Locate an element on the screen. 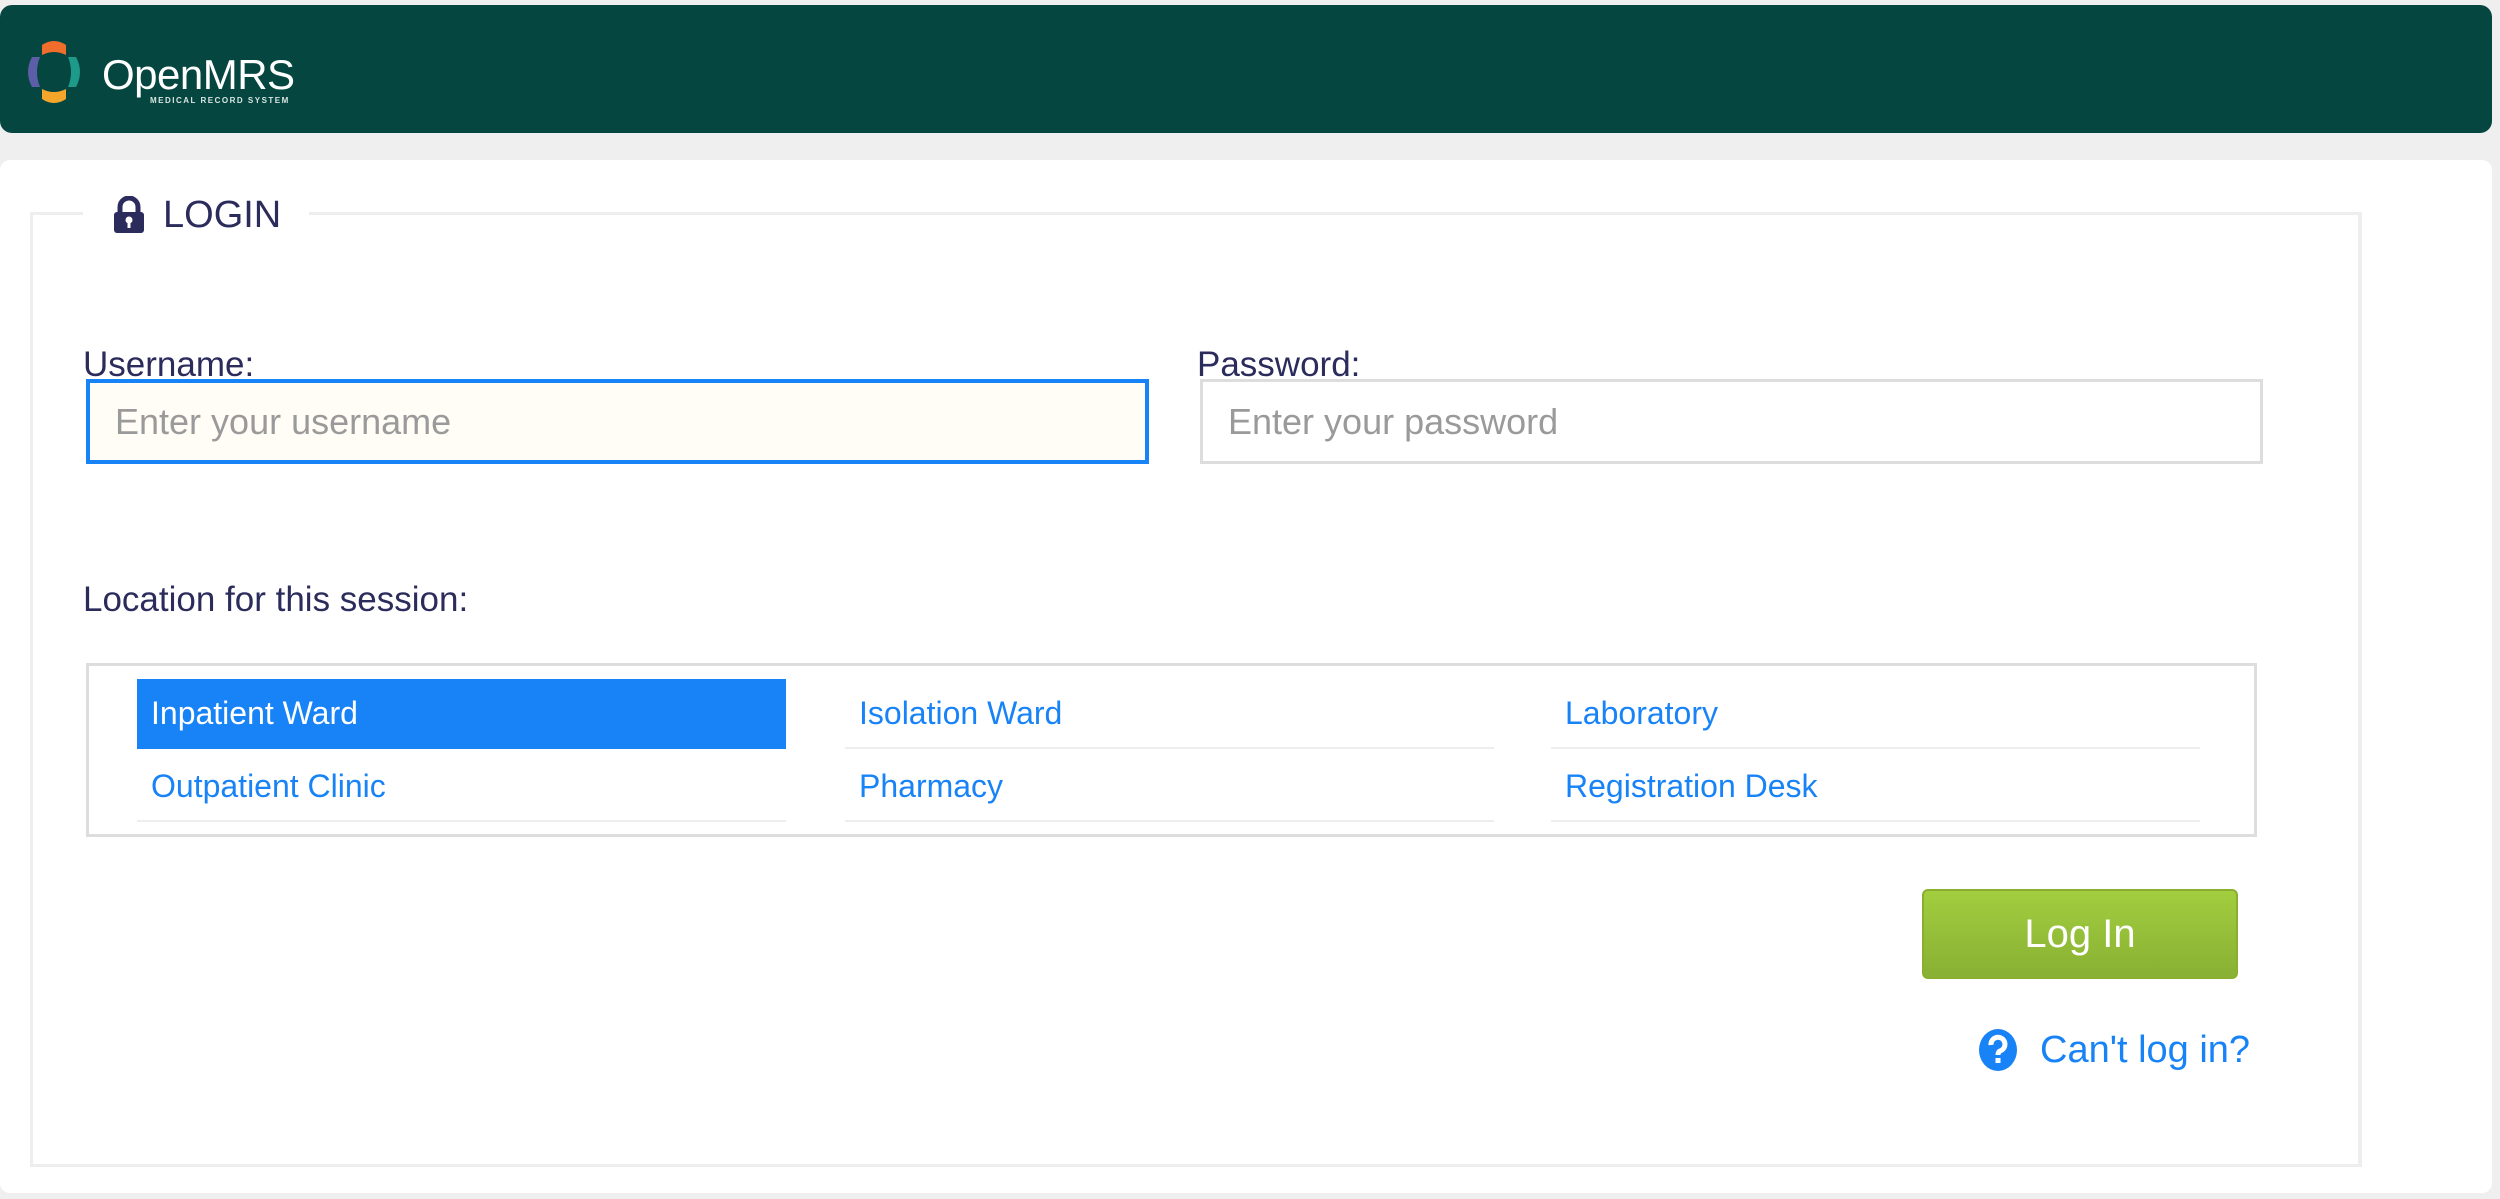 The width and height of the screenshot is (2500, 1199). question-circle-icon is located at coordinates (1998, 1050).